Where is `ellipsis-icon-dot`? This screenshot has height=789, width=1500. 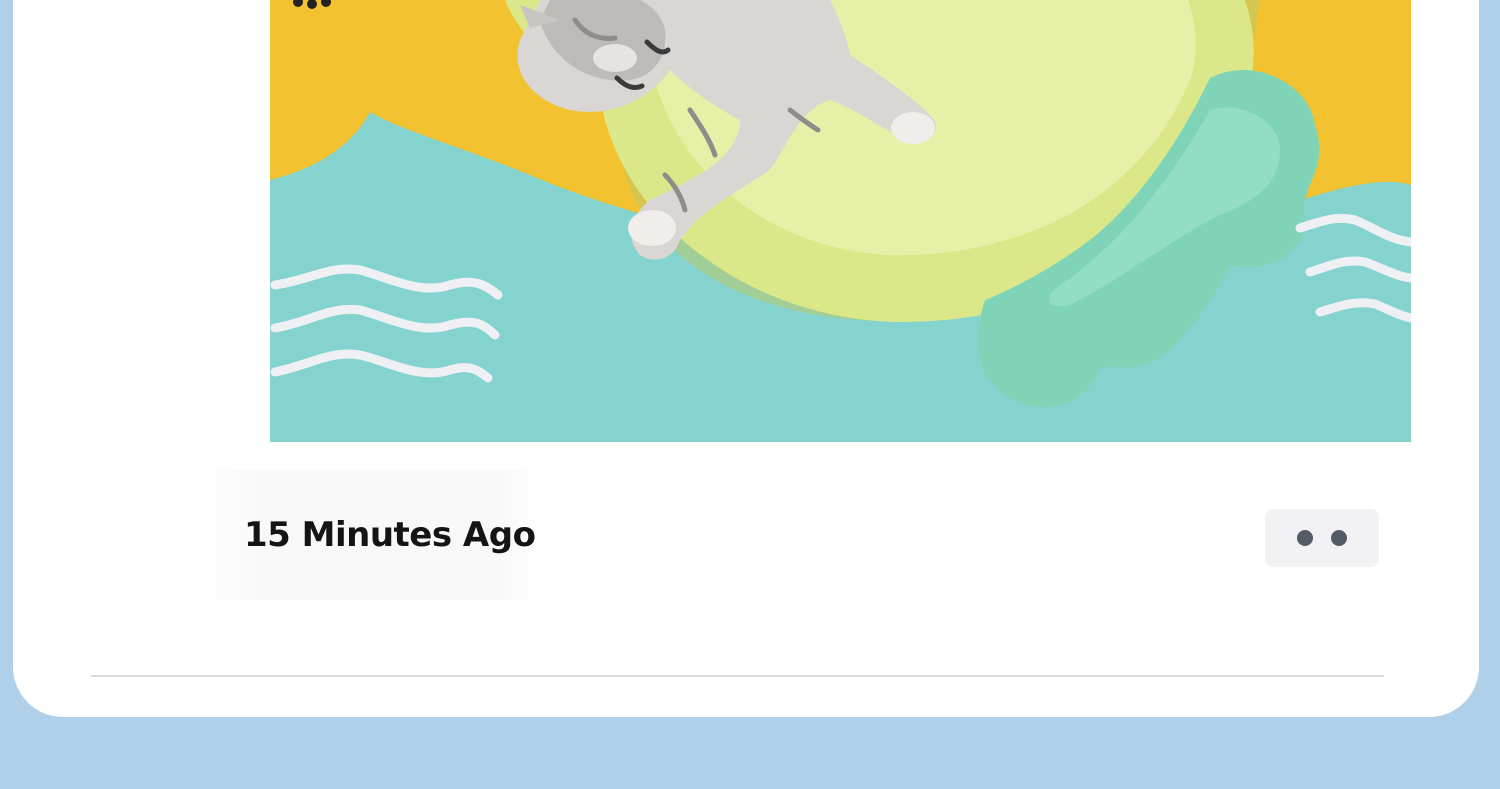
ellipsis-icon-dot is located at coordinates (1339, 538).